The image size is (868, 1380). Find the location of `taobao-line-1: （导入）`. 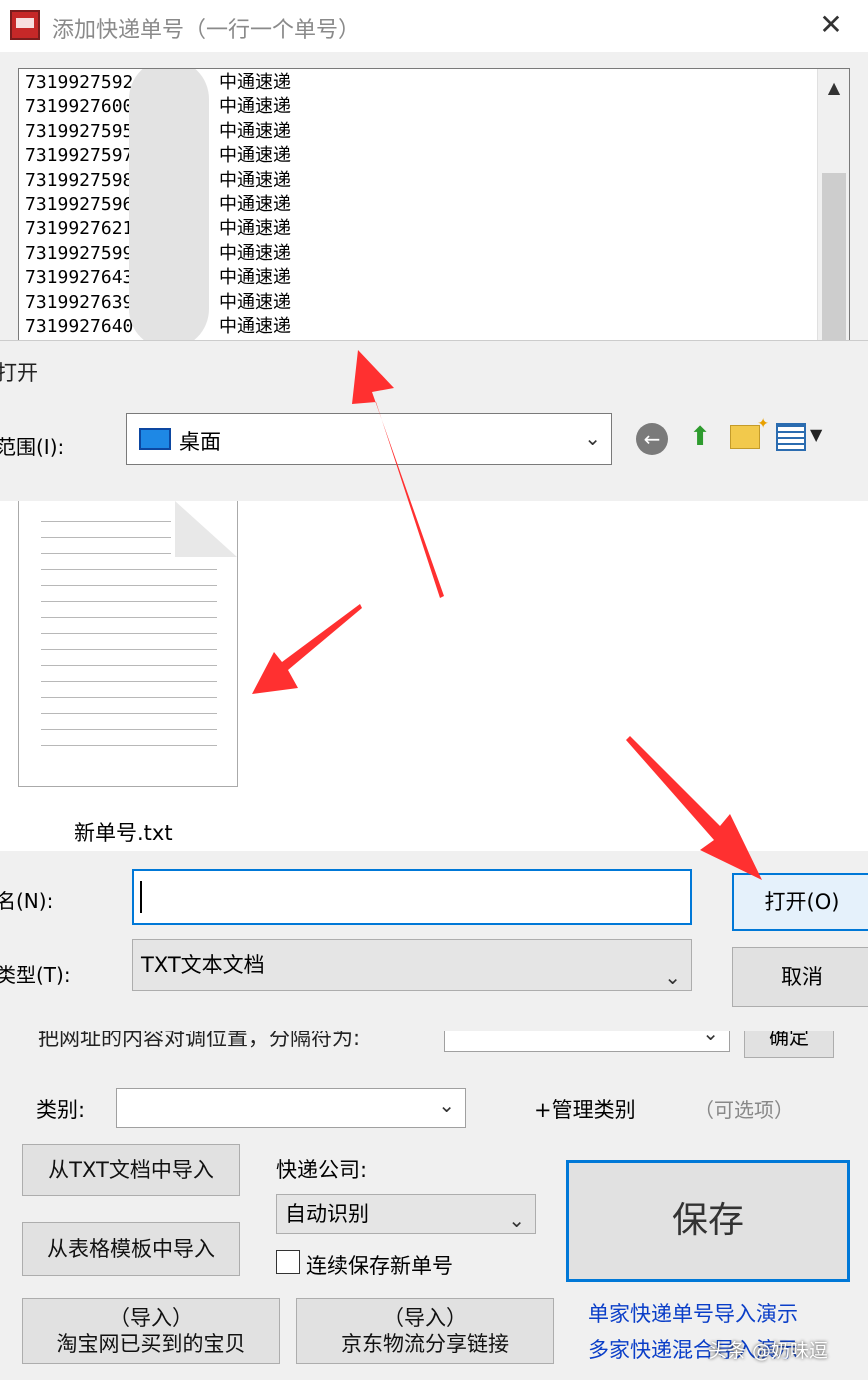

taobao-line-1: （导入） is located at coordinates (151, 1318).